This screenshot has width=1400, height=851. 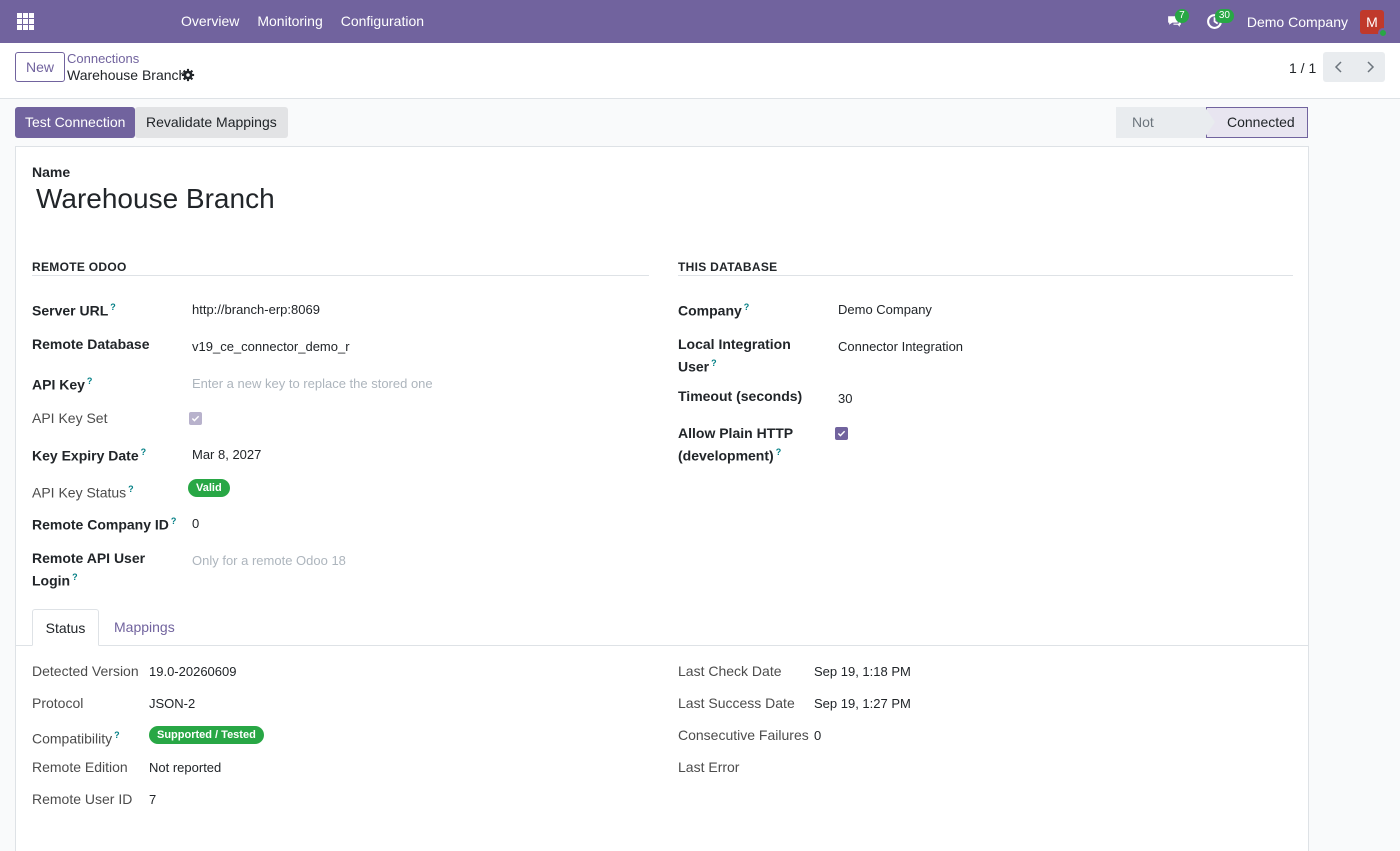 I want to click on company-switcher: Demo Company, so click(x=1297, y=22).